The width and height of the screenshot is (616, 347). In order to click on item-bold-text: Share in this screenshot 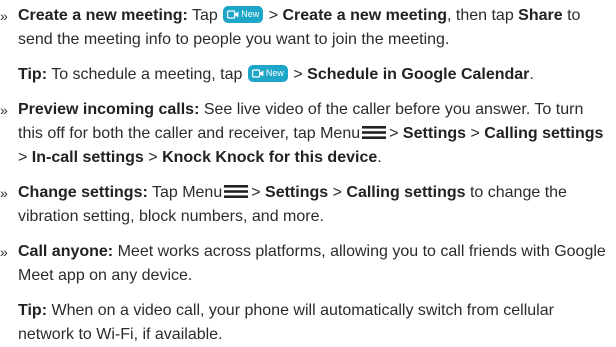, I will do `click(540, 15)`.